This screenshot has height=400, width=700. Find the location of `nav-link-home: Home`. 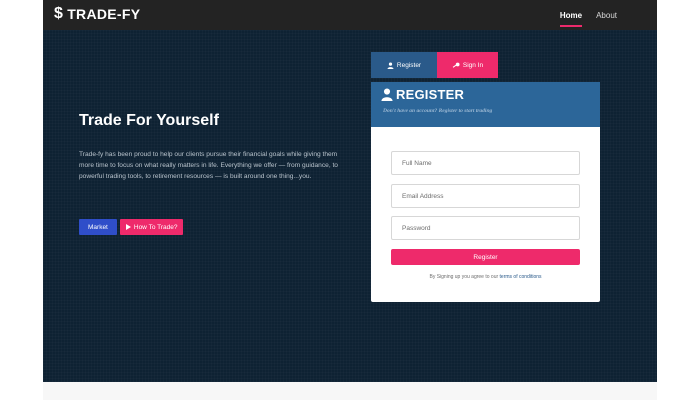

nav-link-home: Home is located at coordinates (571, 18).